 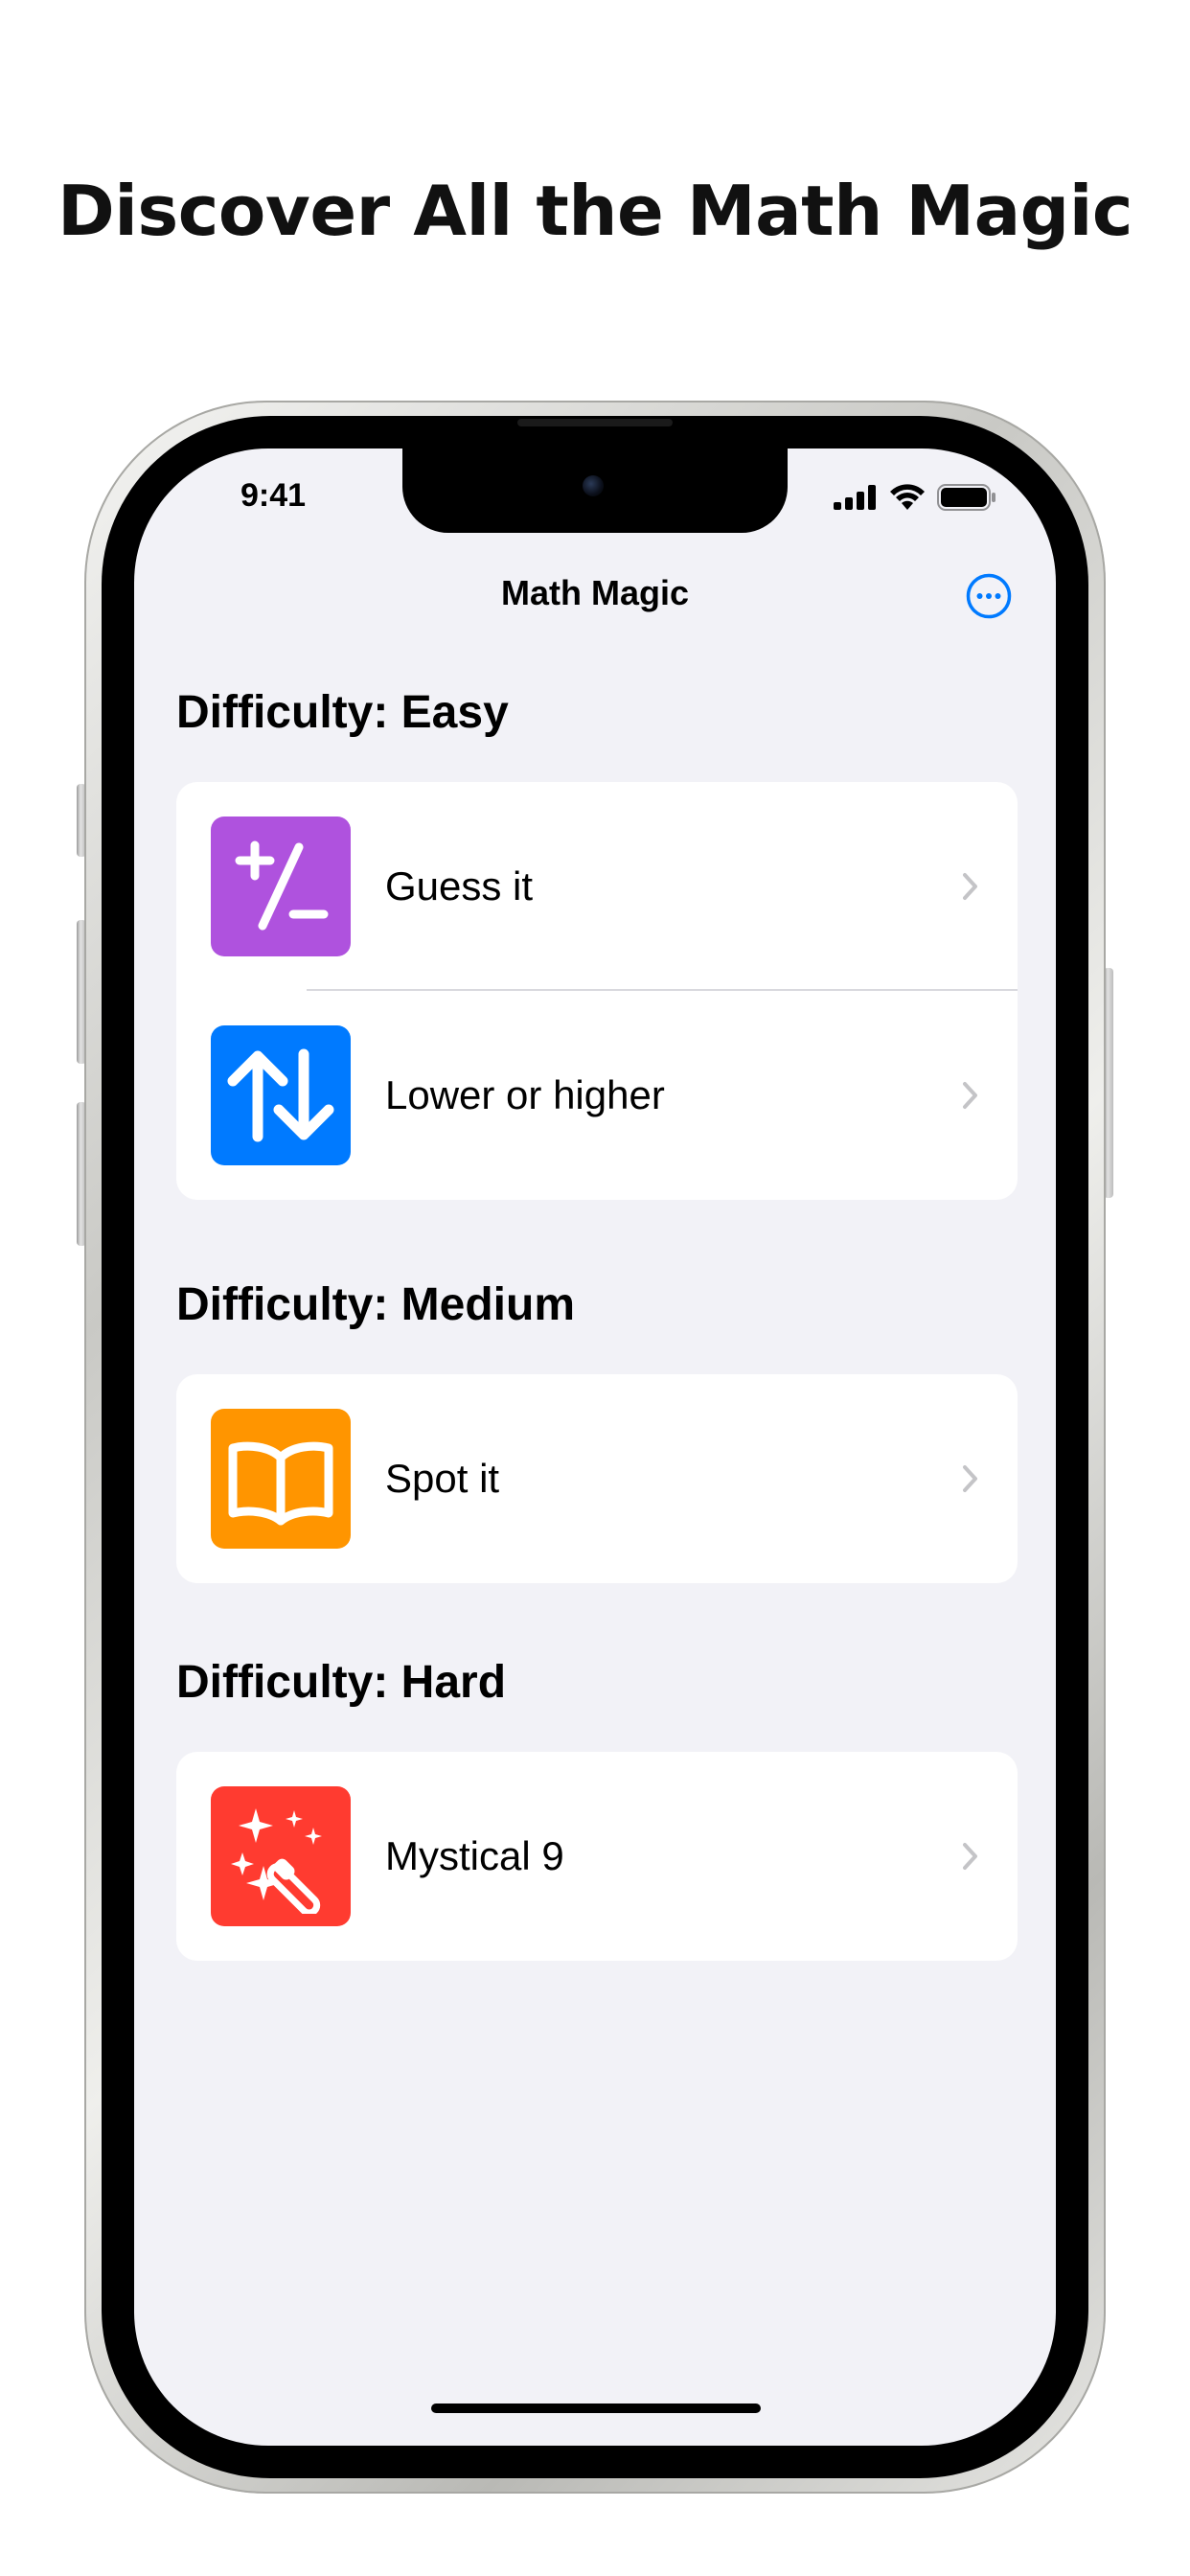 What do you see at coordinates (475, 1855) in the screenshot?
I see `list-item-label: Mystical 9` at bounding box center [475, 1855].